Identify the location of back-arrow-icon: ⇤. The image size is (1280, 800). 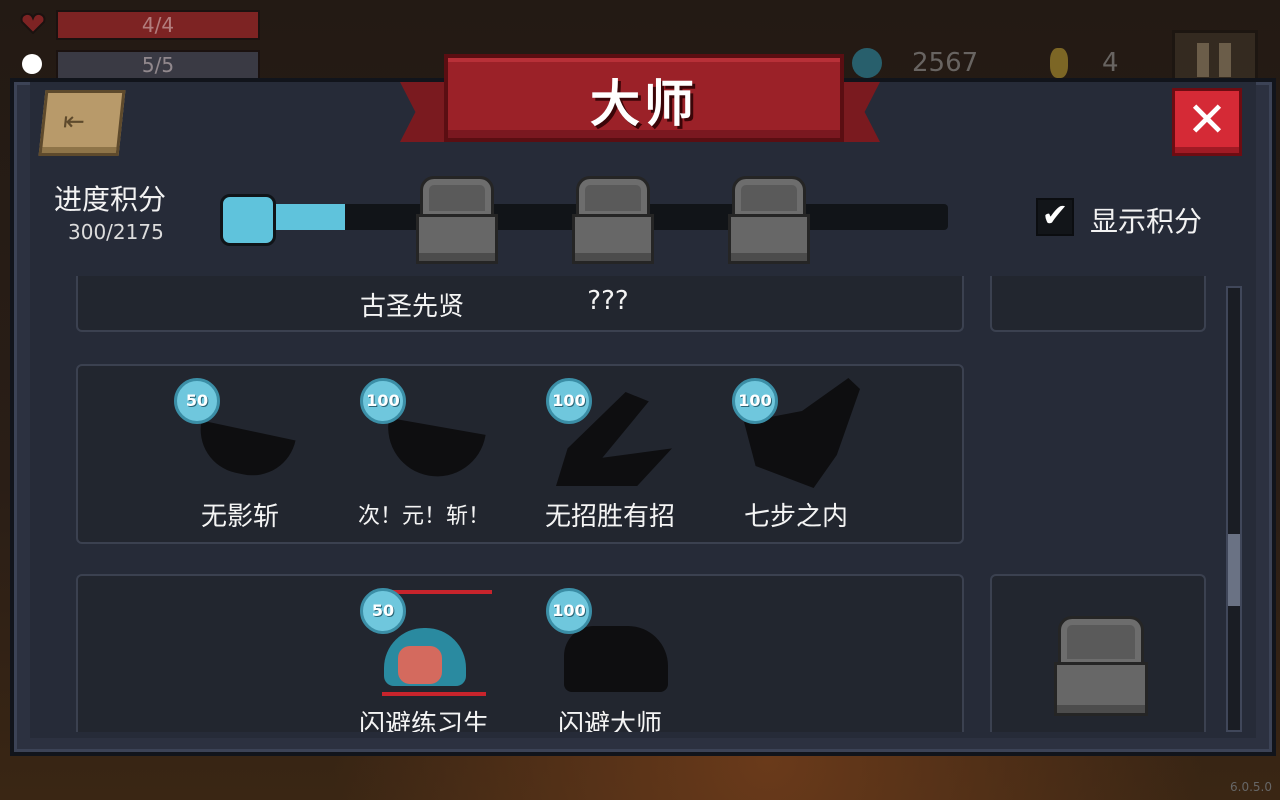
(74, 122).